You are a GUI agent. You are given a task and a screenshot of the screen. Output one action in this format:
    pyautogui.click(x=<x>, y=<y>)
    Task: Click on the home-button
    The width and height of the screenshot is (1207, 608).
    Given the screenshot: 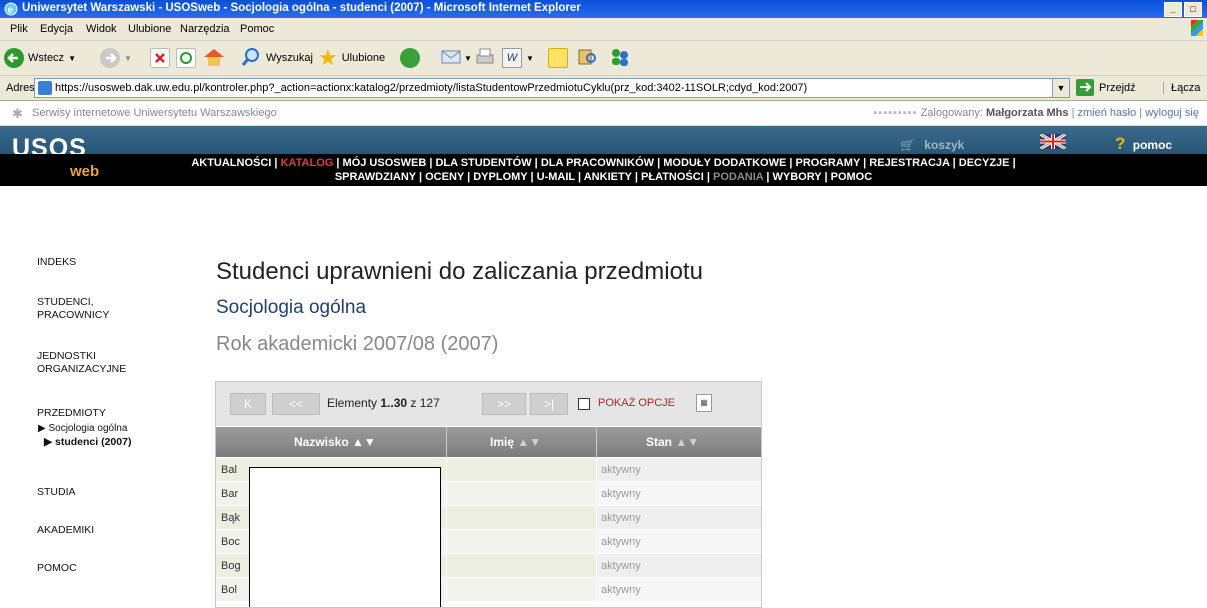 What is the action you would take?
    pyautogui.click(x=214, y=58)
    